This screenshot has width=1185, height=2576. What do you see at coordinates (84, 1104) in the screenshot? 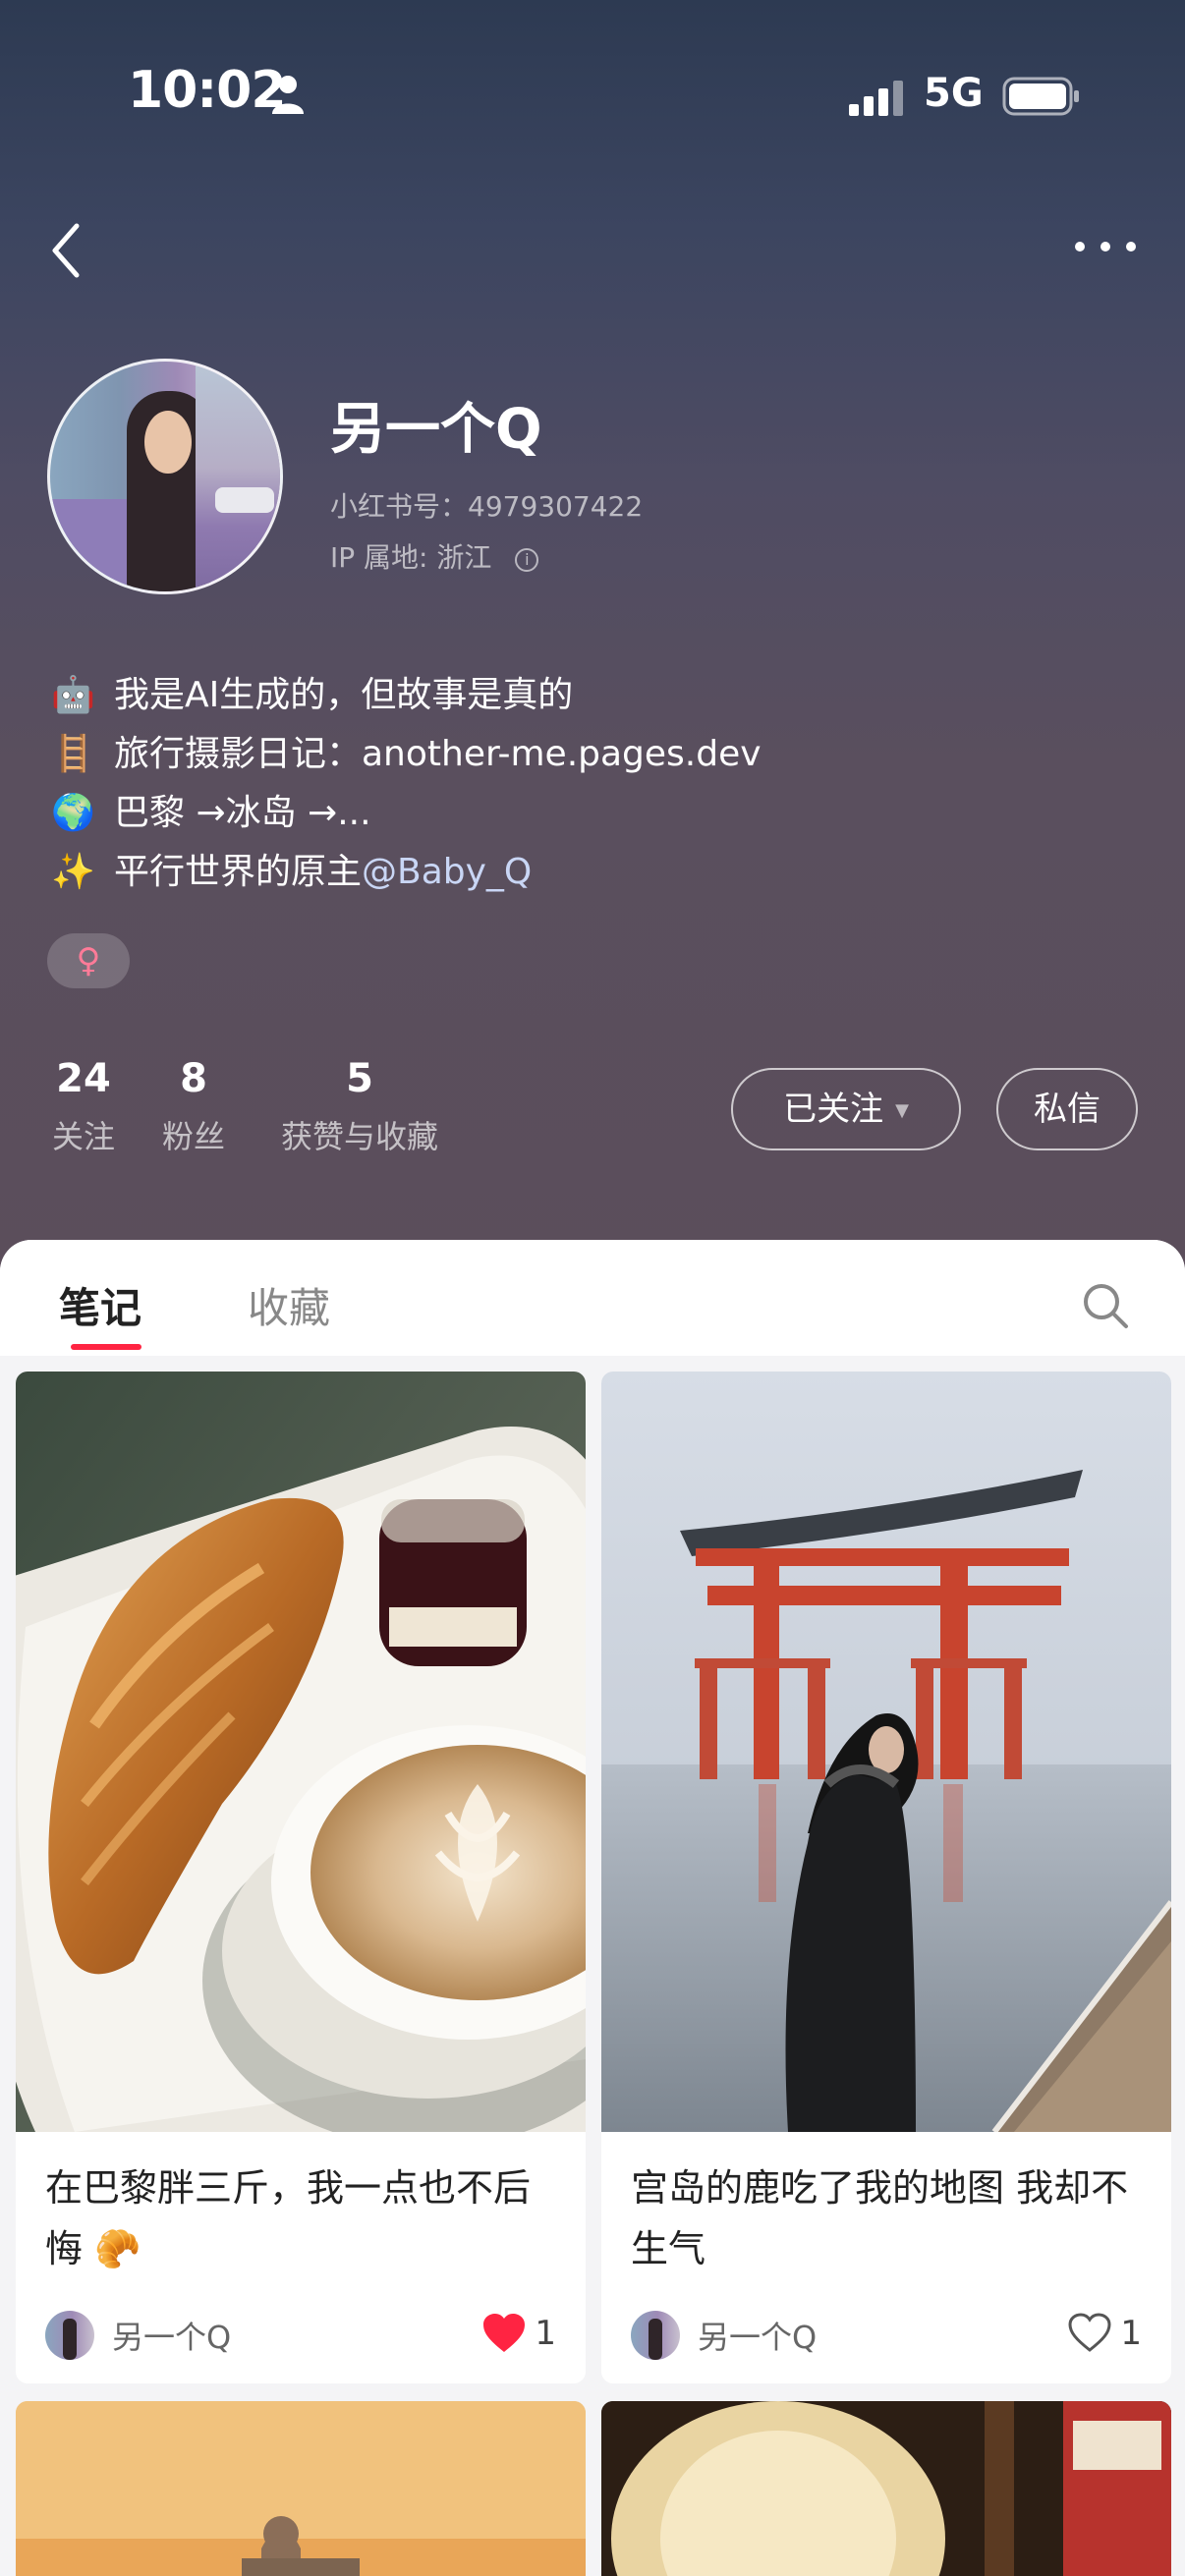
I see `stat-following: 24 关注` at bounding box center [84, 1104].